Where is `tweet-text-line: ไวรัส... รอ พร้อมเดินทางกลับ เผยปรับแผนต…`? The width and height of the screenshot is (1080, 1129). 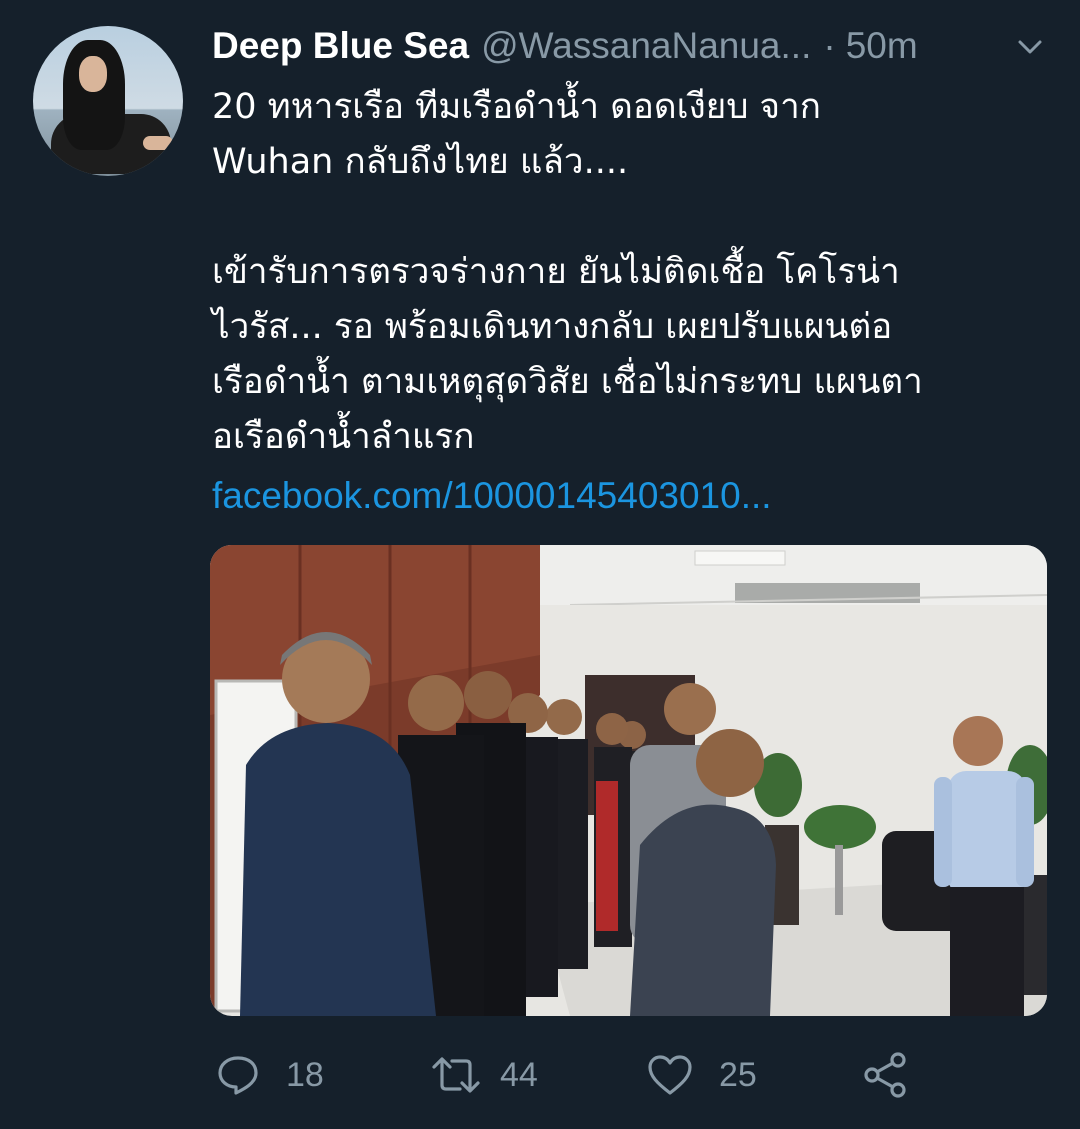 tweet-text-line: ไวรัส... รอ พร้อมเดินทางกลับ เผยปรับแผนต… is located at coordinates (552, 327).